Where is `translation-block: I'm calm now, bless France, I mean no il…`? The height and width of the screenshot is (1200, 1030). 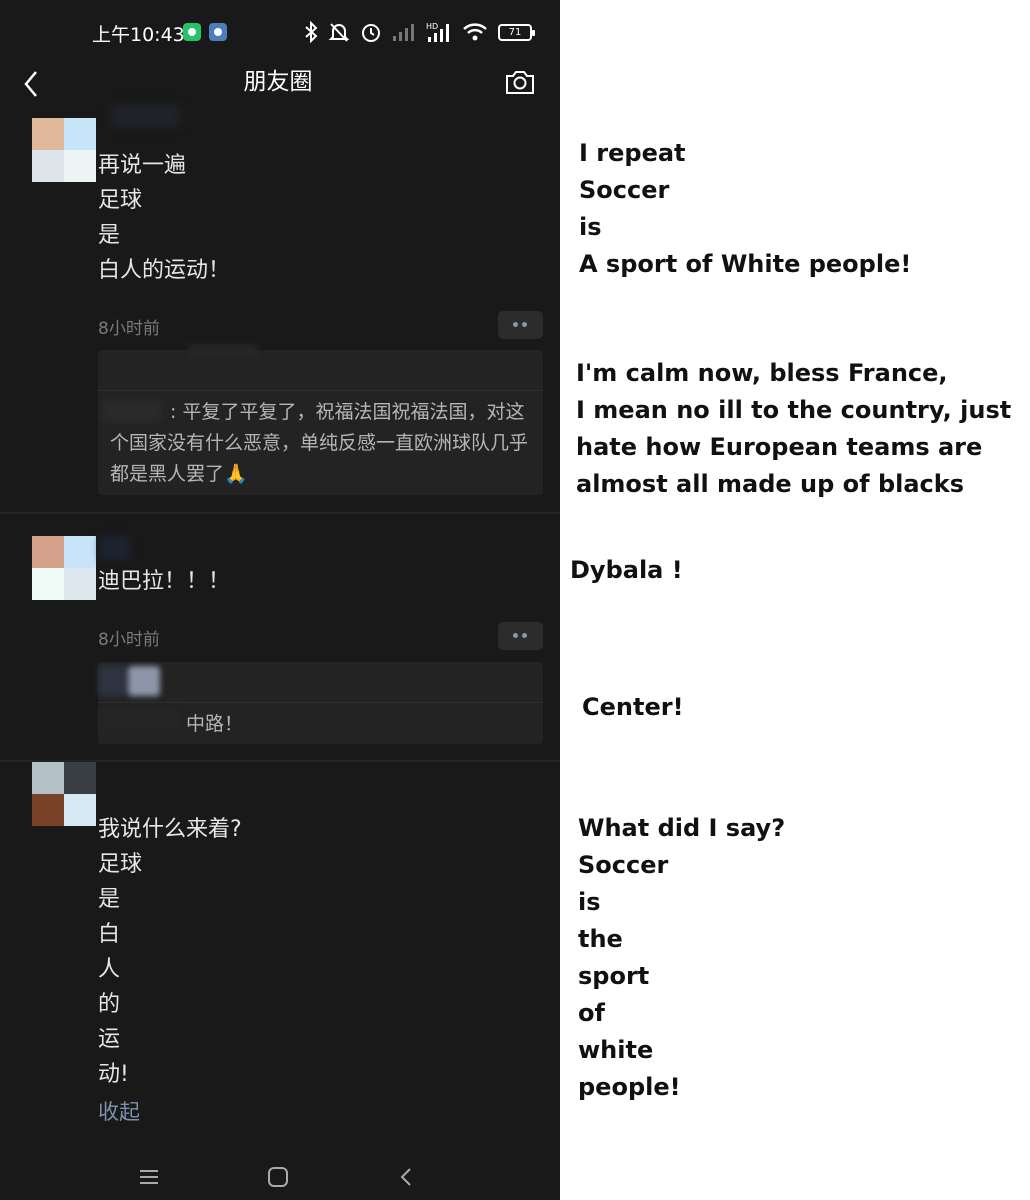
translation-block: I'm calm now, bless France, I mean no il… is located at coordinates (793, 429).